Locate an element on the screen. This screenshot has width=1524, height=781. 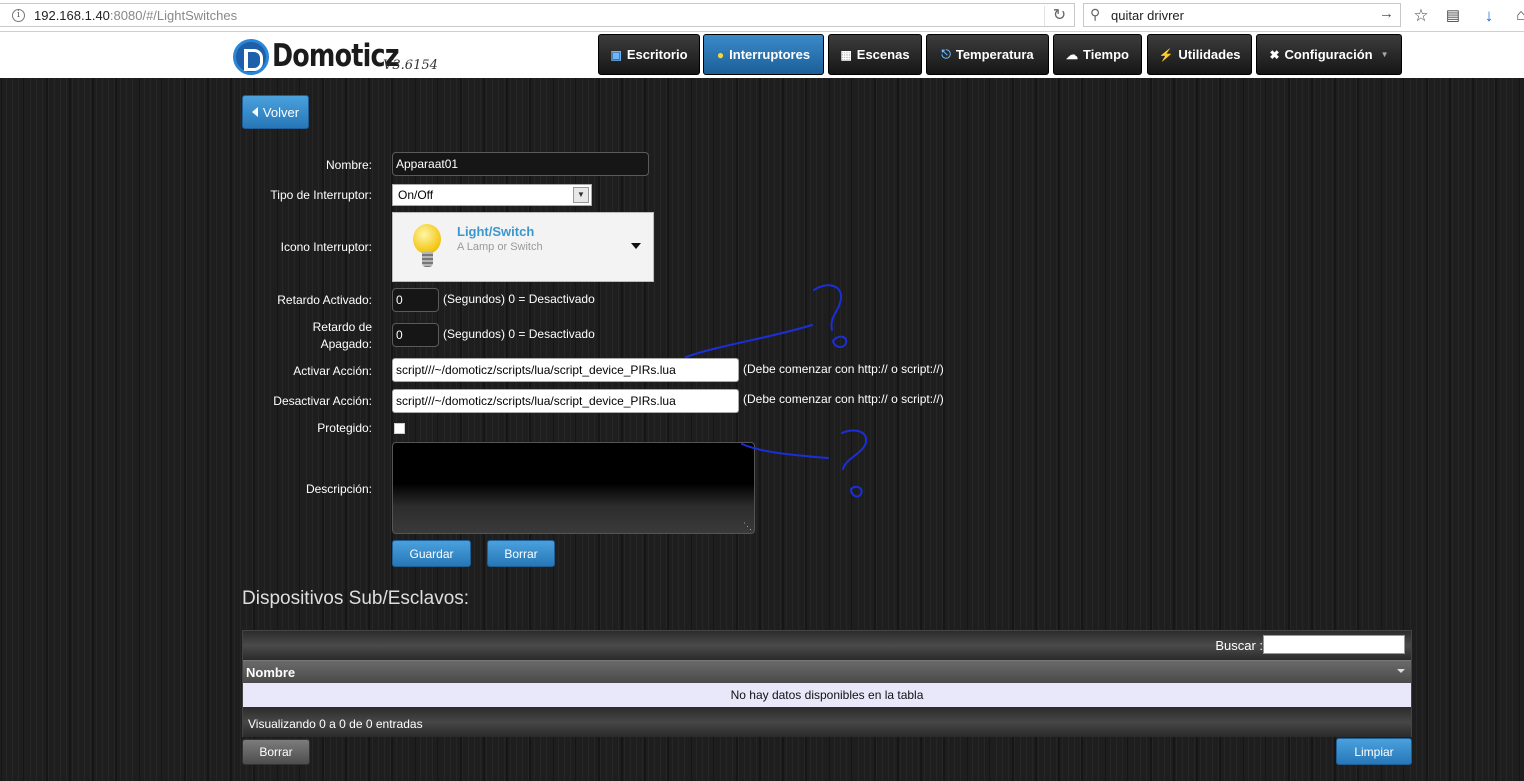
table-search-label: Buscar : is located at coordinates (1239, 645).